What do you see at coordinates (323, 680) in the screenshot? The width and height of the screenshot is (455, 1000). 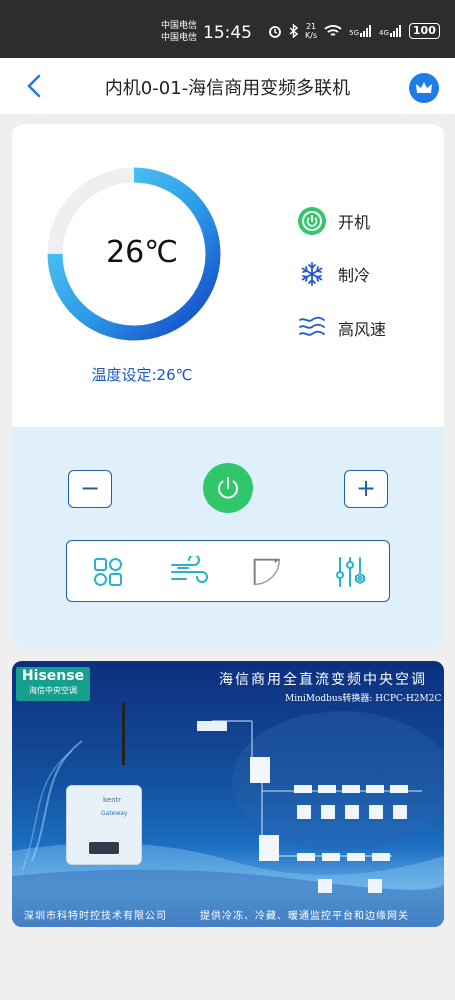 I see `banner-title: 海信商用全直流变频中央空调` at bounding box center [323, 680].